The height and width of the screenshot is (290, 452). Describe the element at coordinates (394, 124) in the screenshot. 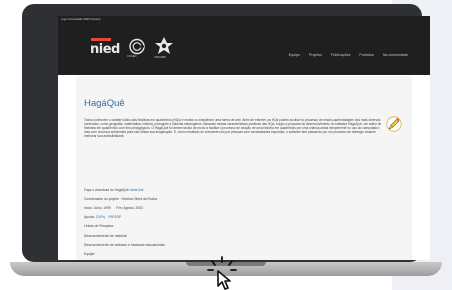

I see `hagaque-pencil-icon` at that location.